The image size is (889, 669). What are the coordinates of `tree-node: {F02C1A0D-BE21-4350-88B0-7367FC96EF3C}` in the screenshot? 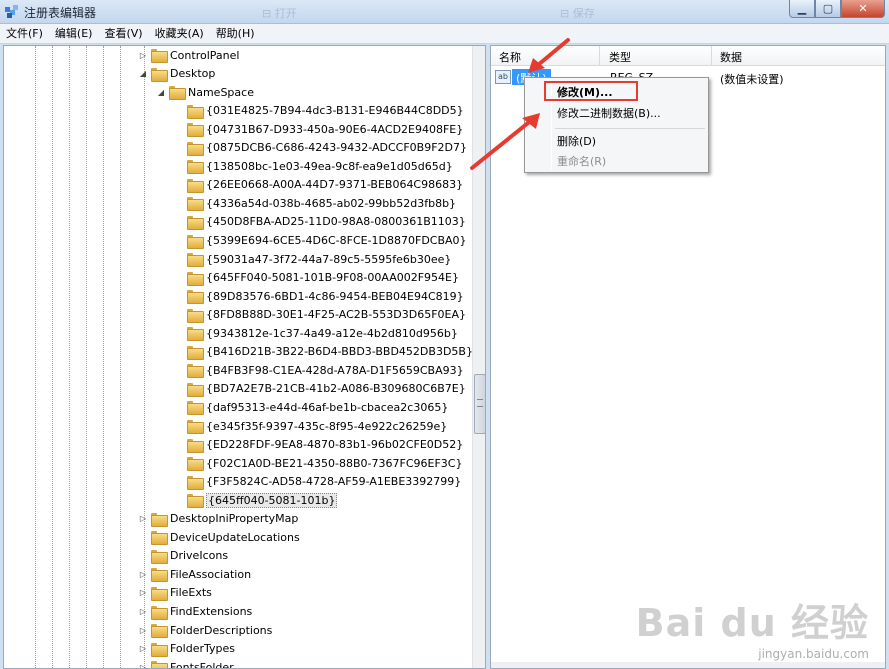 It's located at (318, 463).